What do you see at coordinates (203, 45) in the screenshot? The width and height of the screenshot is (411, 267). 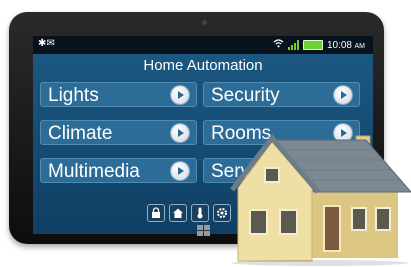 I see `status-bar: ✱✉ 10:08 AM` at bounding box center [203, 45].